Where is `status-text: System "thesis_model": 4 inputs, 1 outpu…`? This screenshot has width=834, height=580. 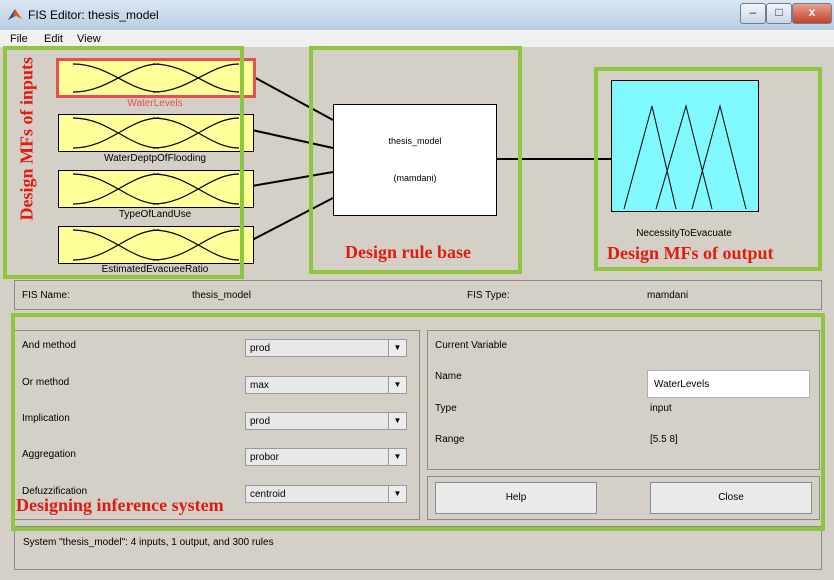
status-text: System "thesis_model": 4 inputs, 1 outpu… is located at coordinates (148, 542).